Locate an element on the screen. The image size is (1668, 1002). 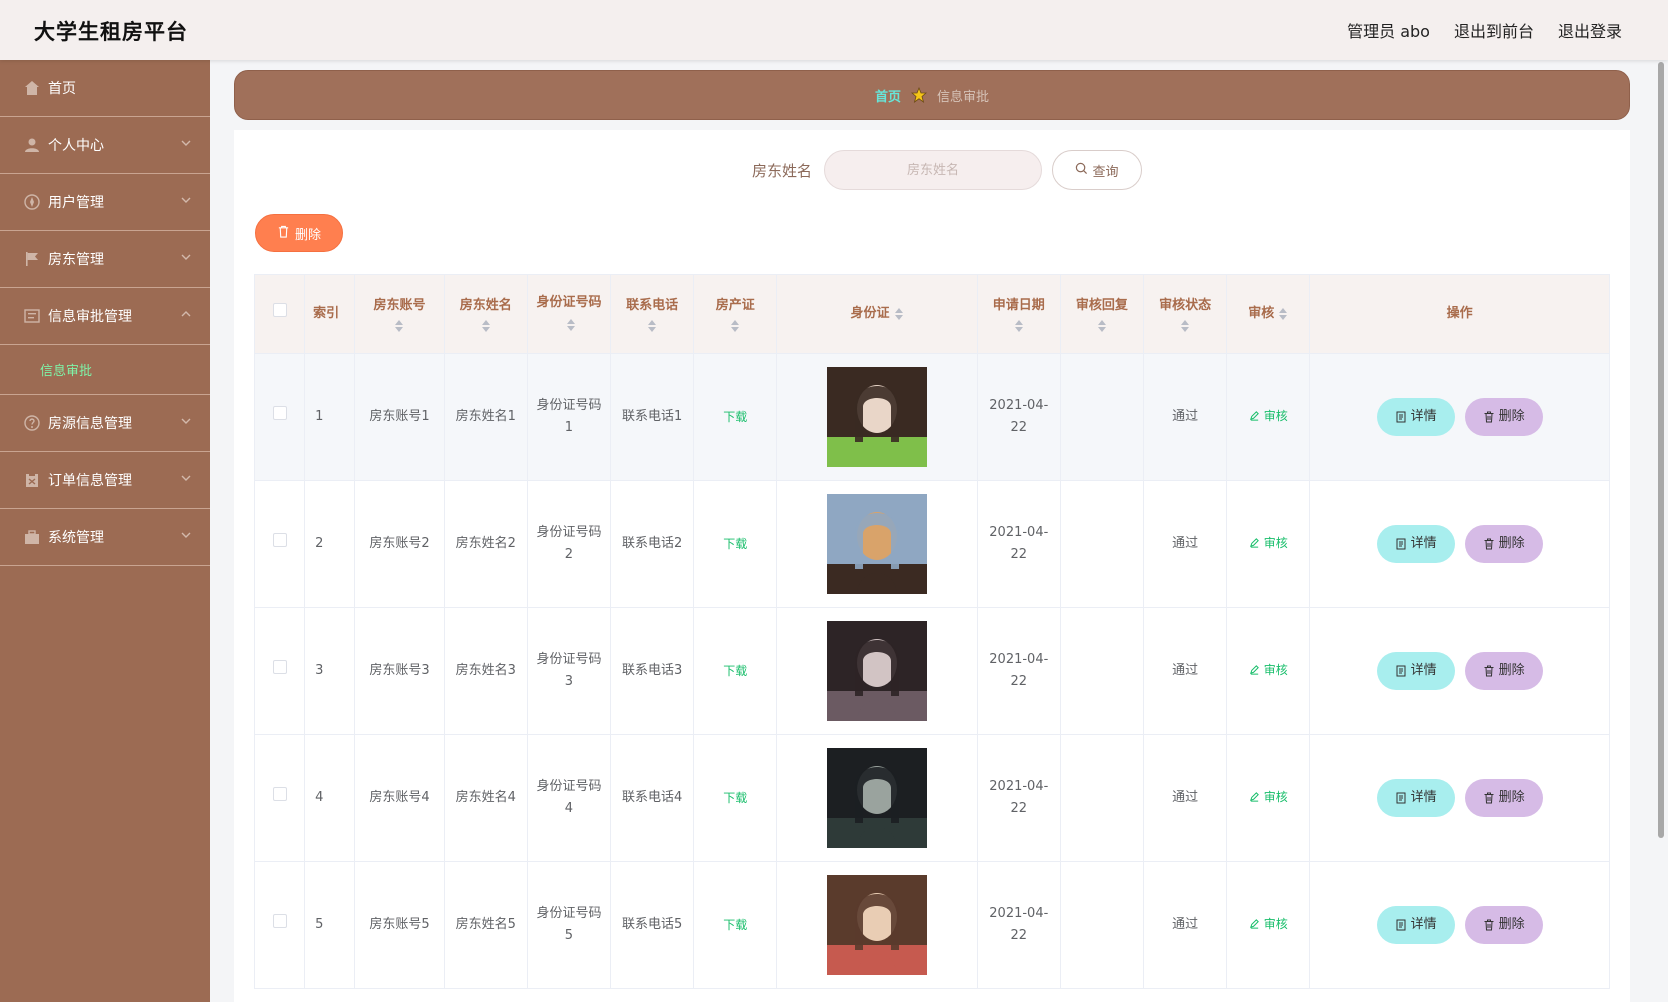
cell-index: 1 is located at coordinates (330, 417).